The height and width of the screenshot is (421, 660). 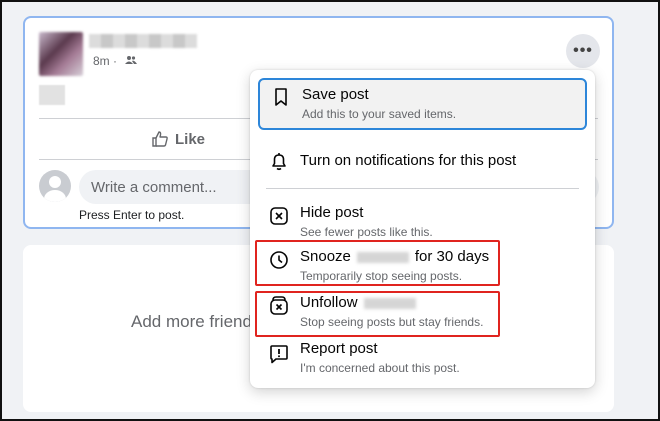 I want to click on menu-item-subtitle: Temporarily stop seeing posts., so click(x=381, y=276).